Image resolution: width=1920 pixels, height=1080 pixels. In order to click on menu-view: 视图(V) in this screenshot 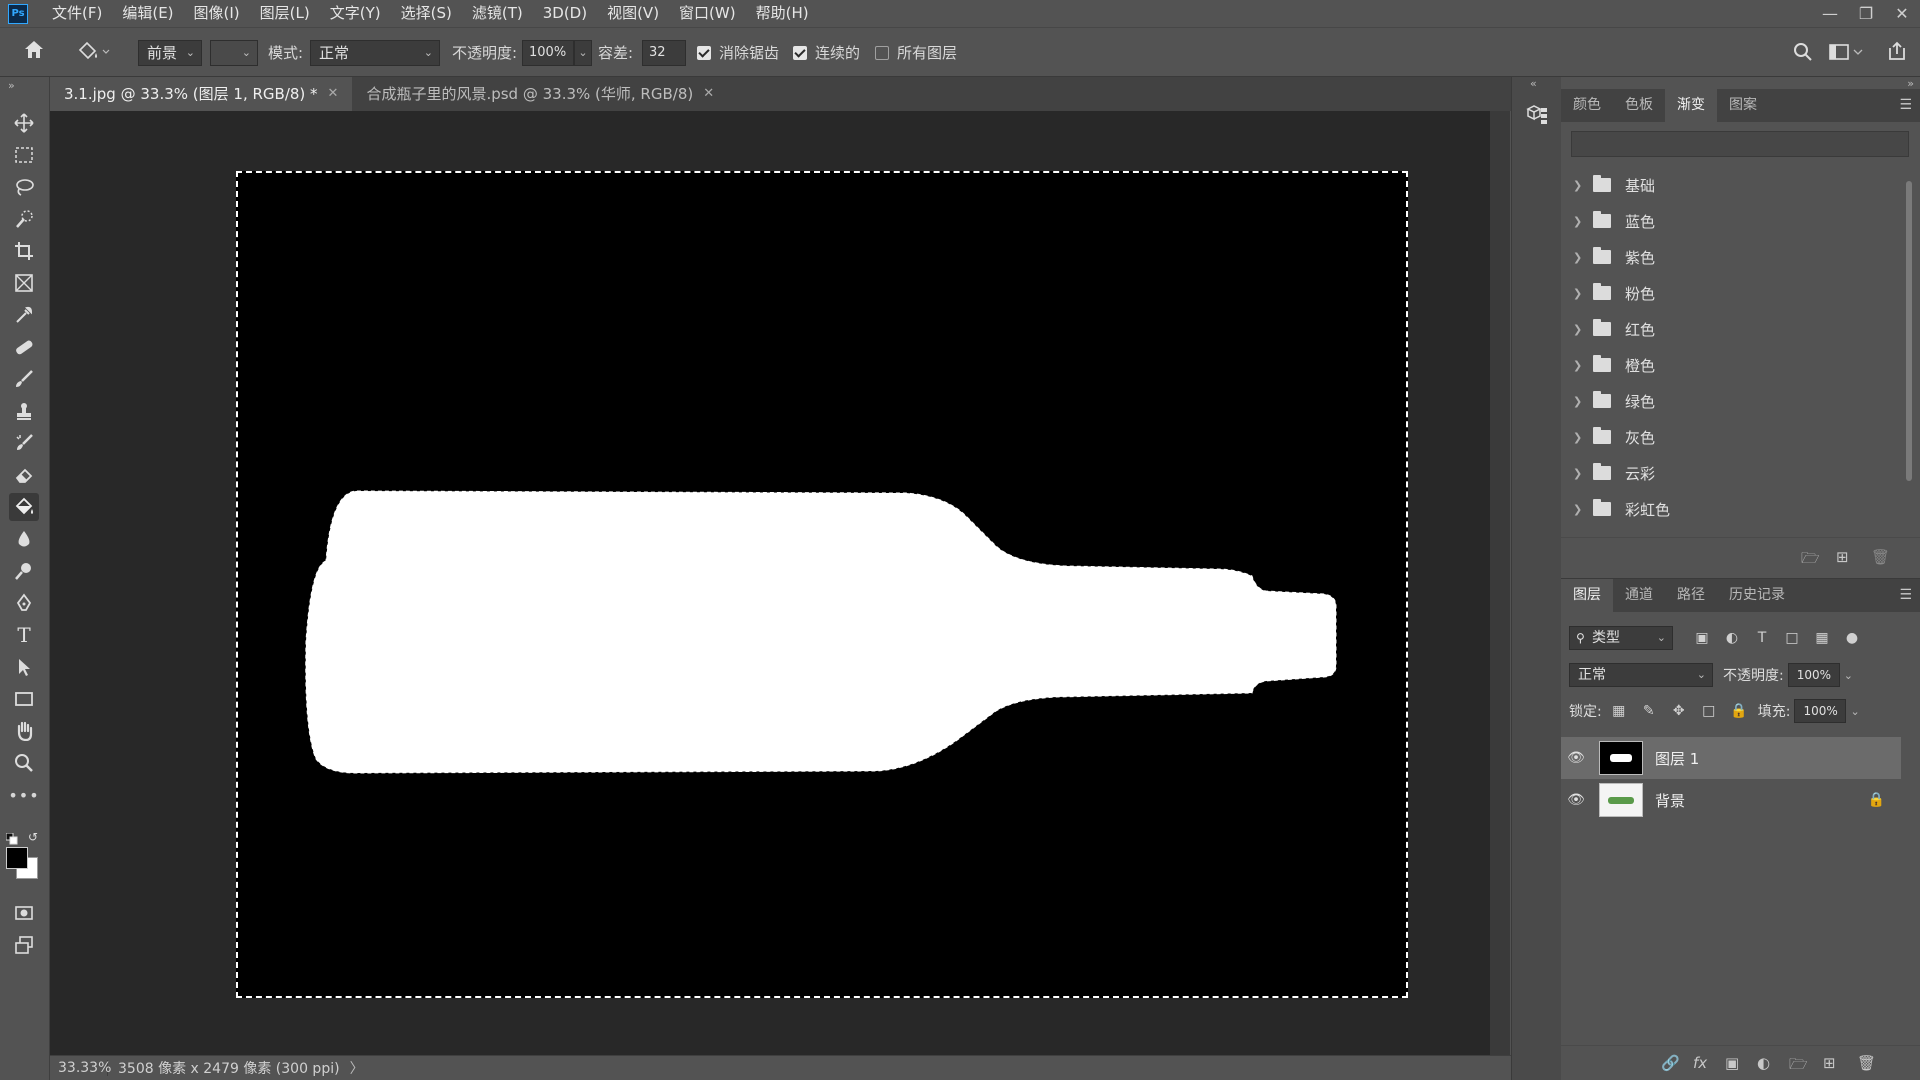, I will do `click(633, 13)`.